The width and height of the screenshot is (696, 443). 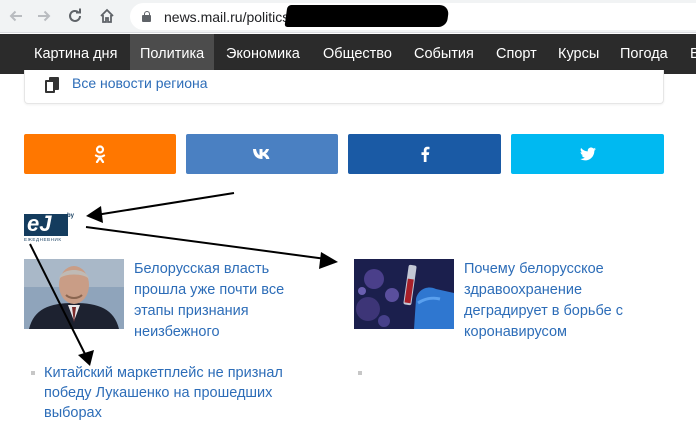 I want to click on region-news-link: Все новости региона, so click(x=140, y=83).